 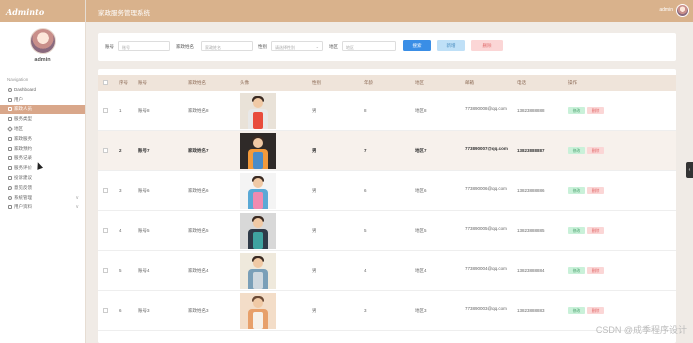 What do you see at coordinates (42, 90) in the screenshot?
I see `sidebar-item-dashboard: Dashboard` at bounding box center [42, 90].